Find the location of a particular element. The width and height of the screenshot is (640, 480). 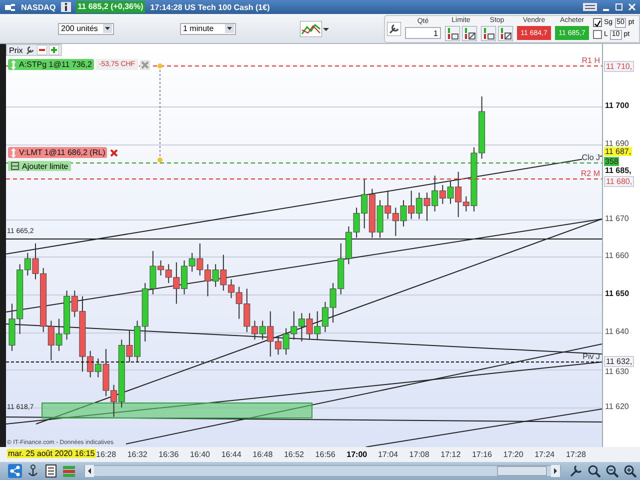

checkbox is located at coordinates (597, 34).